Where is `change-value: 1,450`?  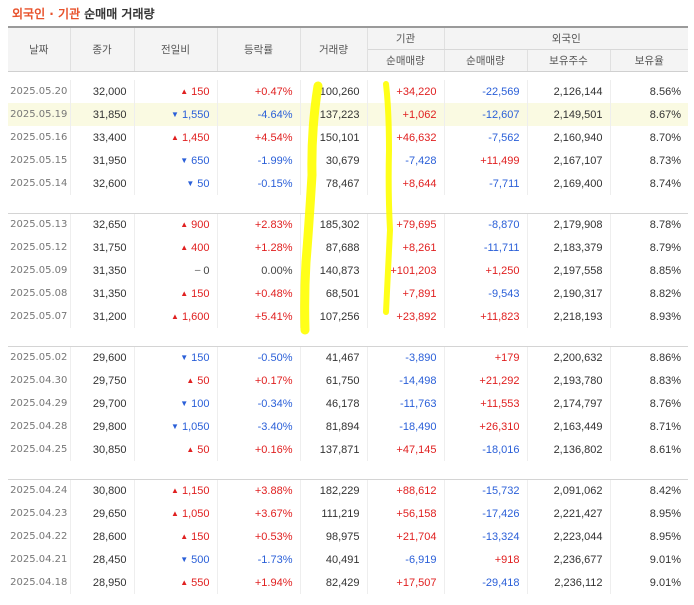 change-value: 1,450 is located at coordinates (195, 137).